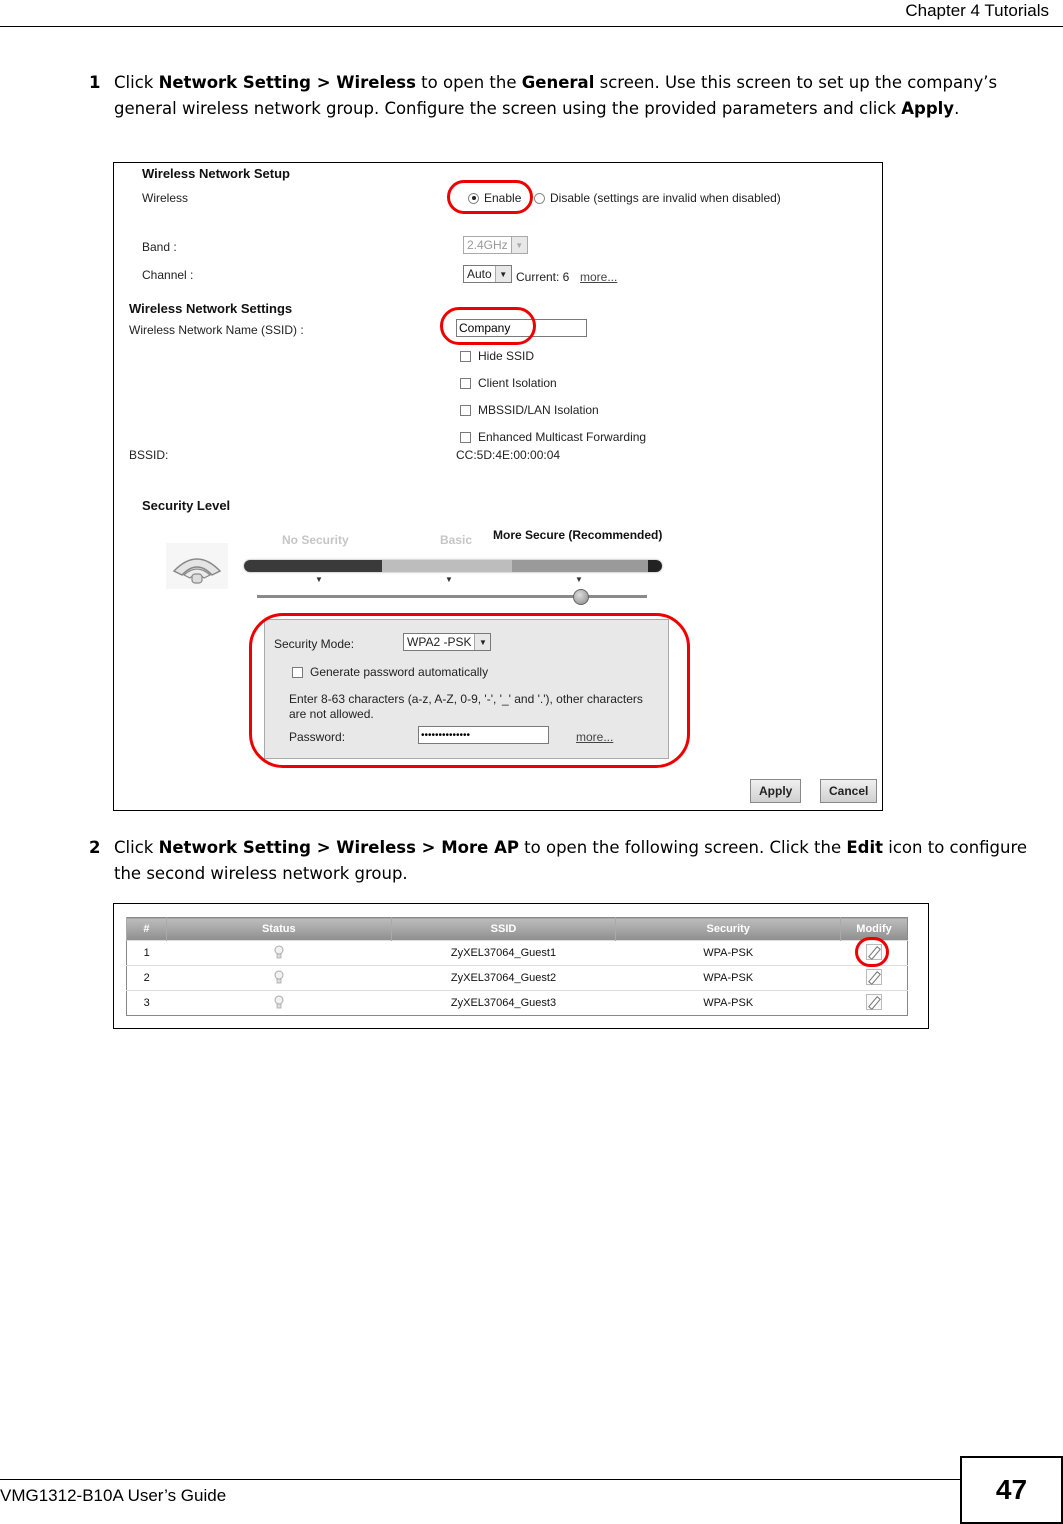  Describe the element at coordinates (149, 455) in the screenshot. I see `bssid-label: BSSID:` at that location.